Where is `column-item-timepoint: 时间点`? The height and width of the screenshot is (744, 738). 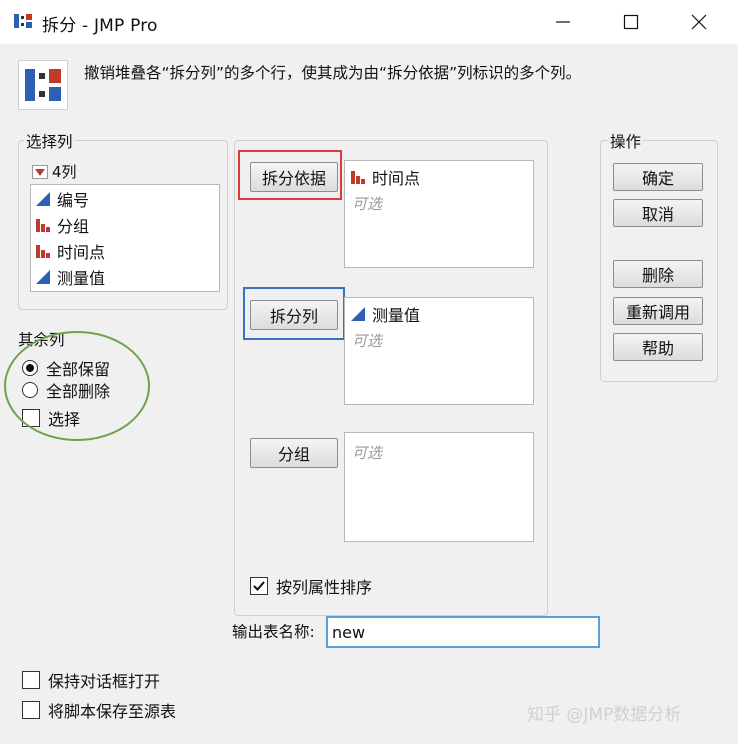
column-item-timepoint: 时间点 is located at coordinates (70, 251).